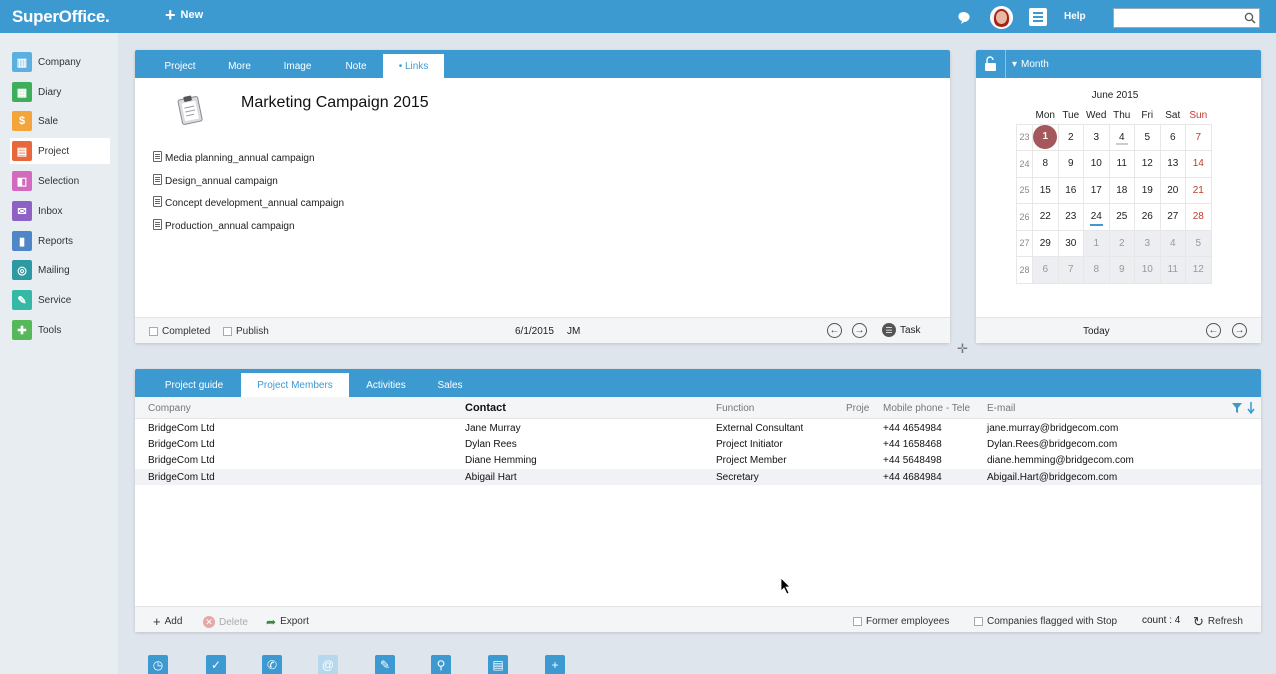 Image resolution: width=1276 pixels, height=674 pixels. Describe the element at coordinates (555, 664) in the screenshot. I see `plus-icon: +` at that location.